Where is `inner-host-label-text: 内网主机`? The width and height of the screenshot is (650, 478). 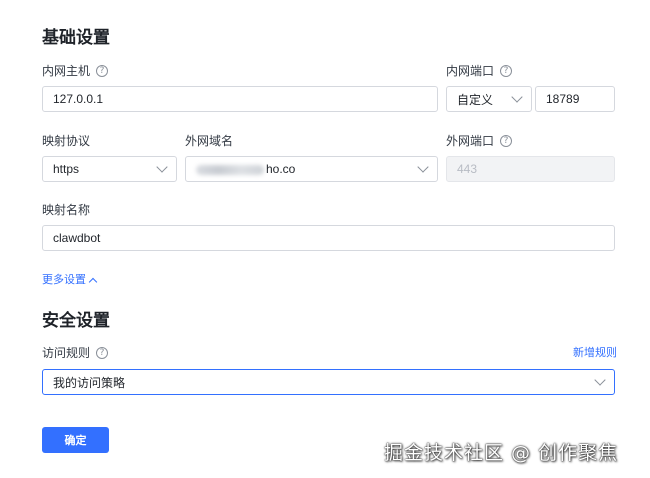 inner-host-label-text: 内网主机 is located at coordinates (66, 71).